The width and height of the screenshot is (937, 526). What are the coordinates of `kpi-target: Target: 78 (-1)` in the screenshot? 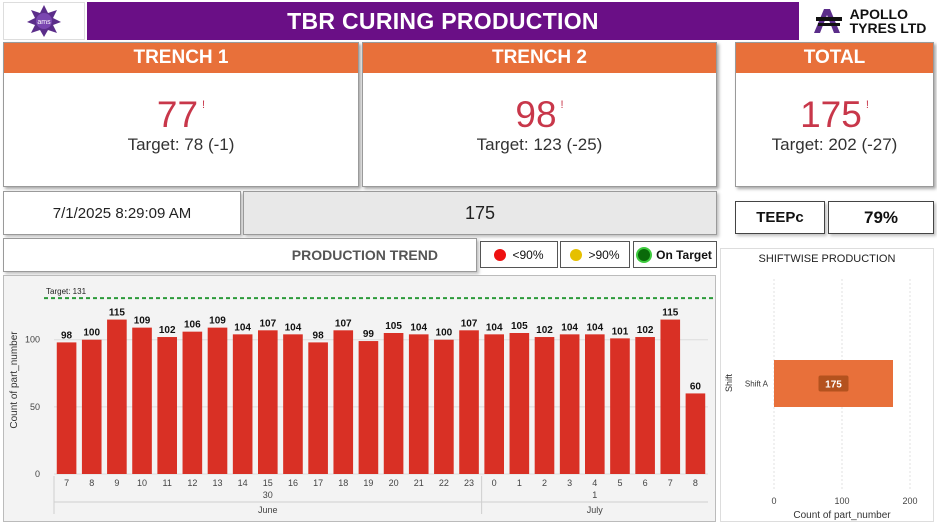 It's located at (181, 145).